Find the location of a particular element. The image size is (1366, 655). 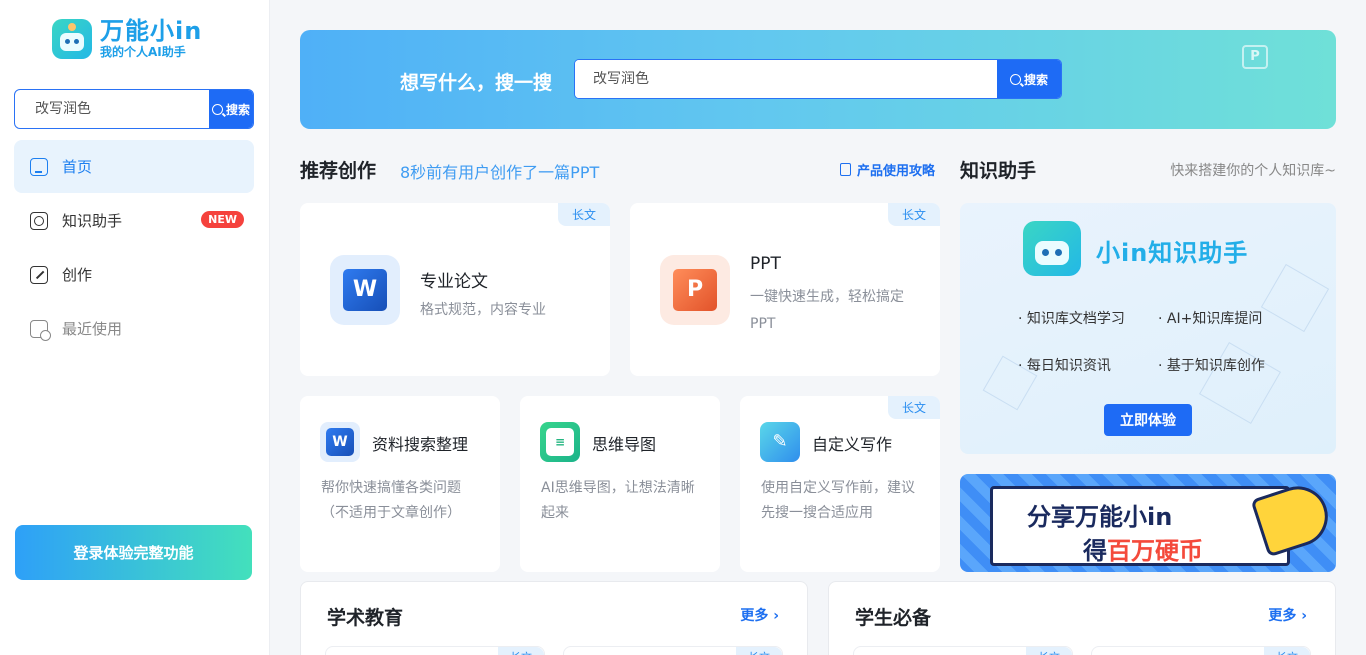

banner-search-button-label: 搜索 is located at coordinates (1035, 79).